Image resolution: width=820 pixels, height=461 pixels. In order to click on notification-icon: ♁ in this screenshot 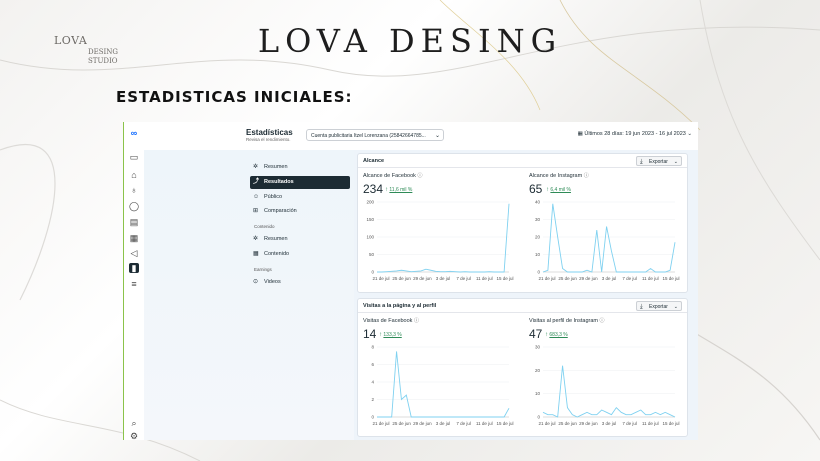, I will do `click(134, 190)`.